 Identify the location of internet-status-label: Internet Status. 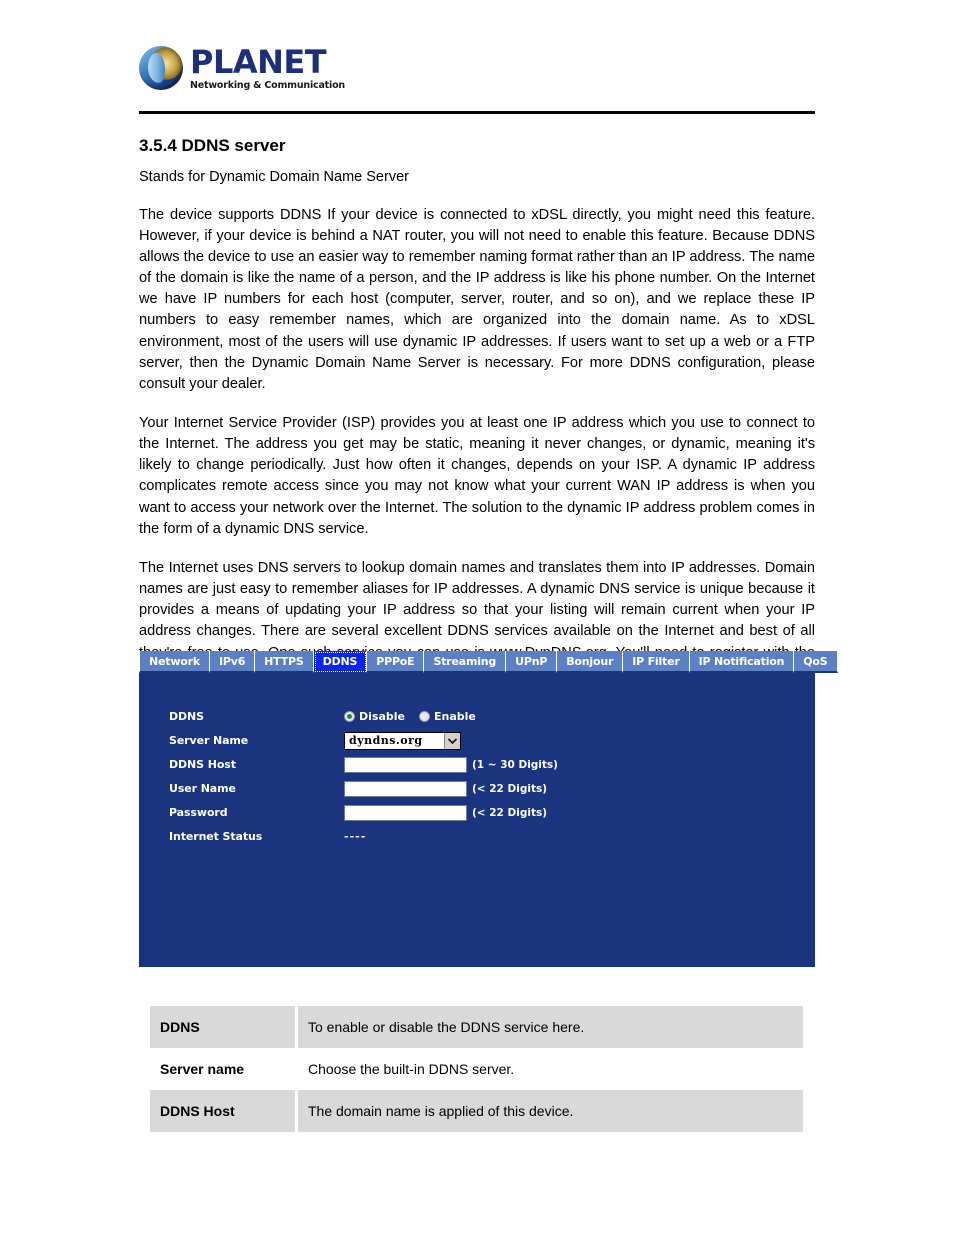
(216, 836).